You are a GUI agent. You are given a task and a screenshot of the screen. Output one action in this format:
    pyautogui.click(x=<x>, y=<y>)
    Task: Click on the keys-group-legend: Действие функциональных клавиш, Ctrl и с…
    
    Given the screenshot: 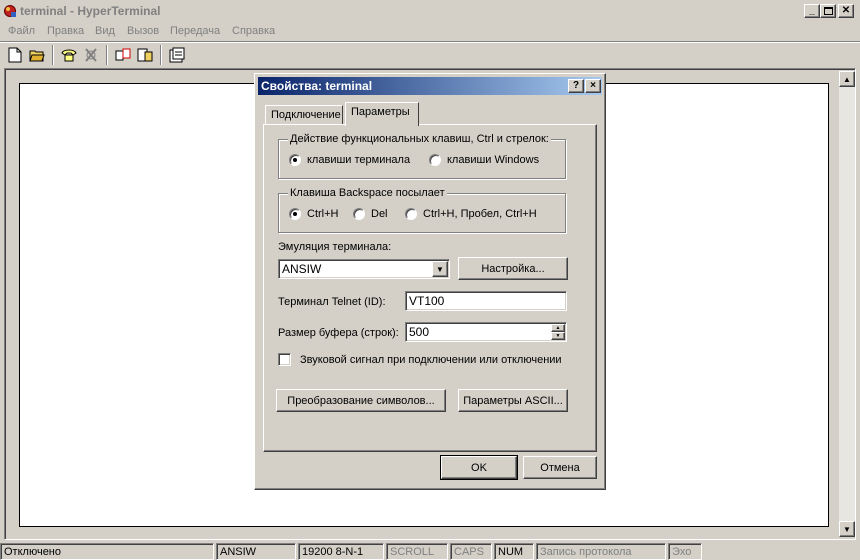 What is the action you would take?
    pyautogui.click(x=419, y=139)
    